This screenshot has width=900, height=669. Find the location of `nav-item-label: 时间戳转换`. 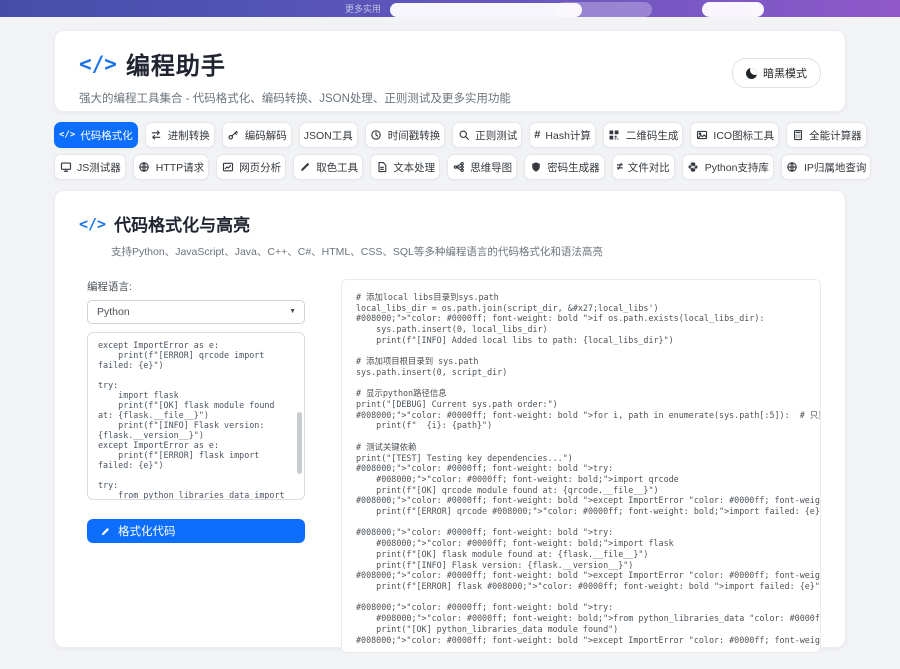

nav-item-label: 时间戳转换 is located at coordinates (414, 135).